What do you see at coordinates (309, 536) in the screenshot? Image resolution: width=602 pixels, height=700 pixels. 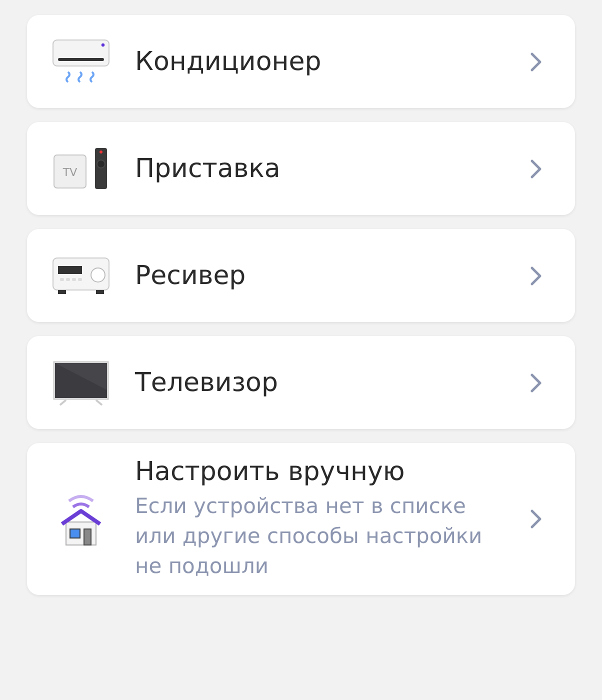 I see `device-description: Если устройства нет в списке или другие способы настройки не подошли` at bounding box center [309, 536].